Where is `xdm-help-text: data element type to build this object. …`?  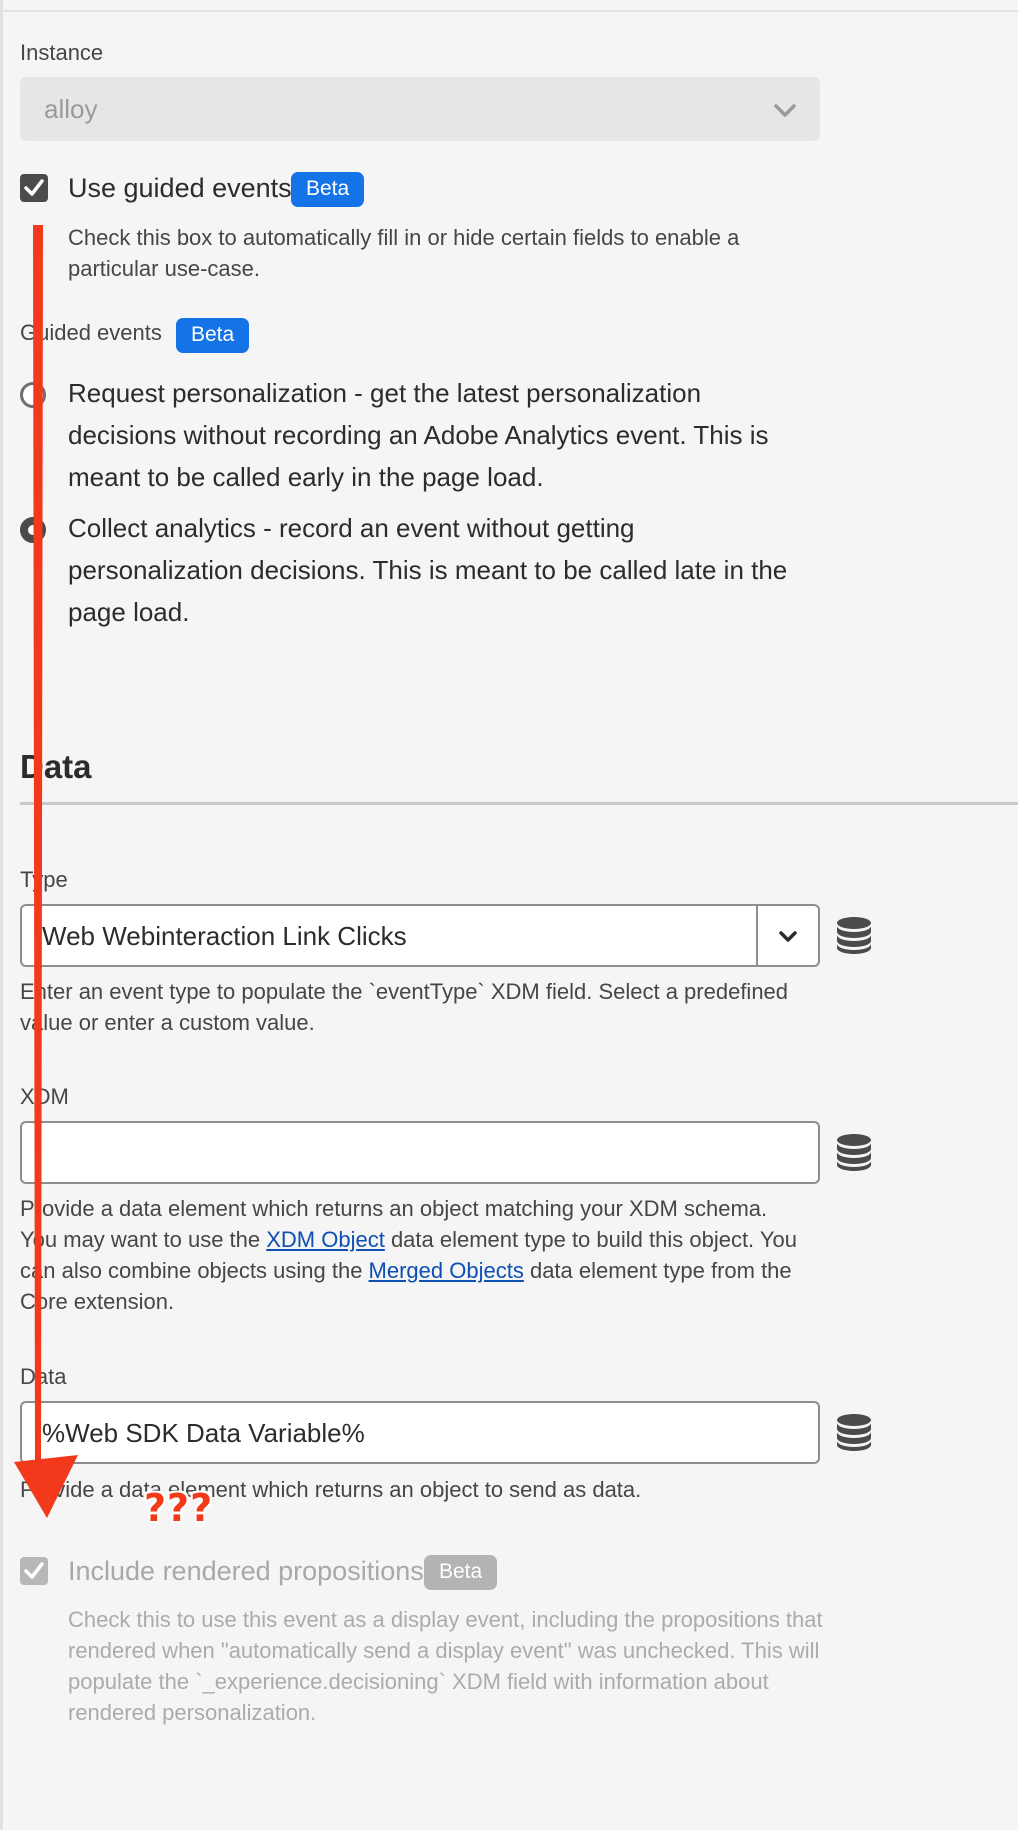 xdm-help-text: data element type to build this object. … is located at coordinates (591, 1239).